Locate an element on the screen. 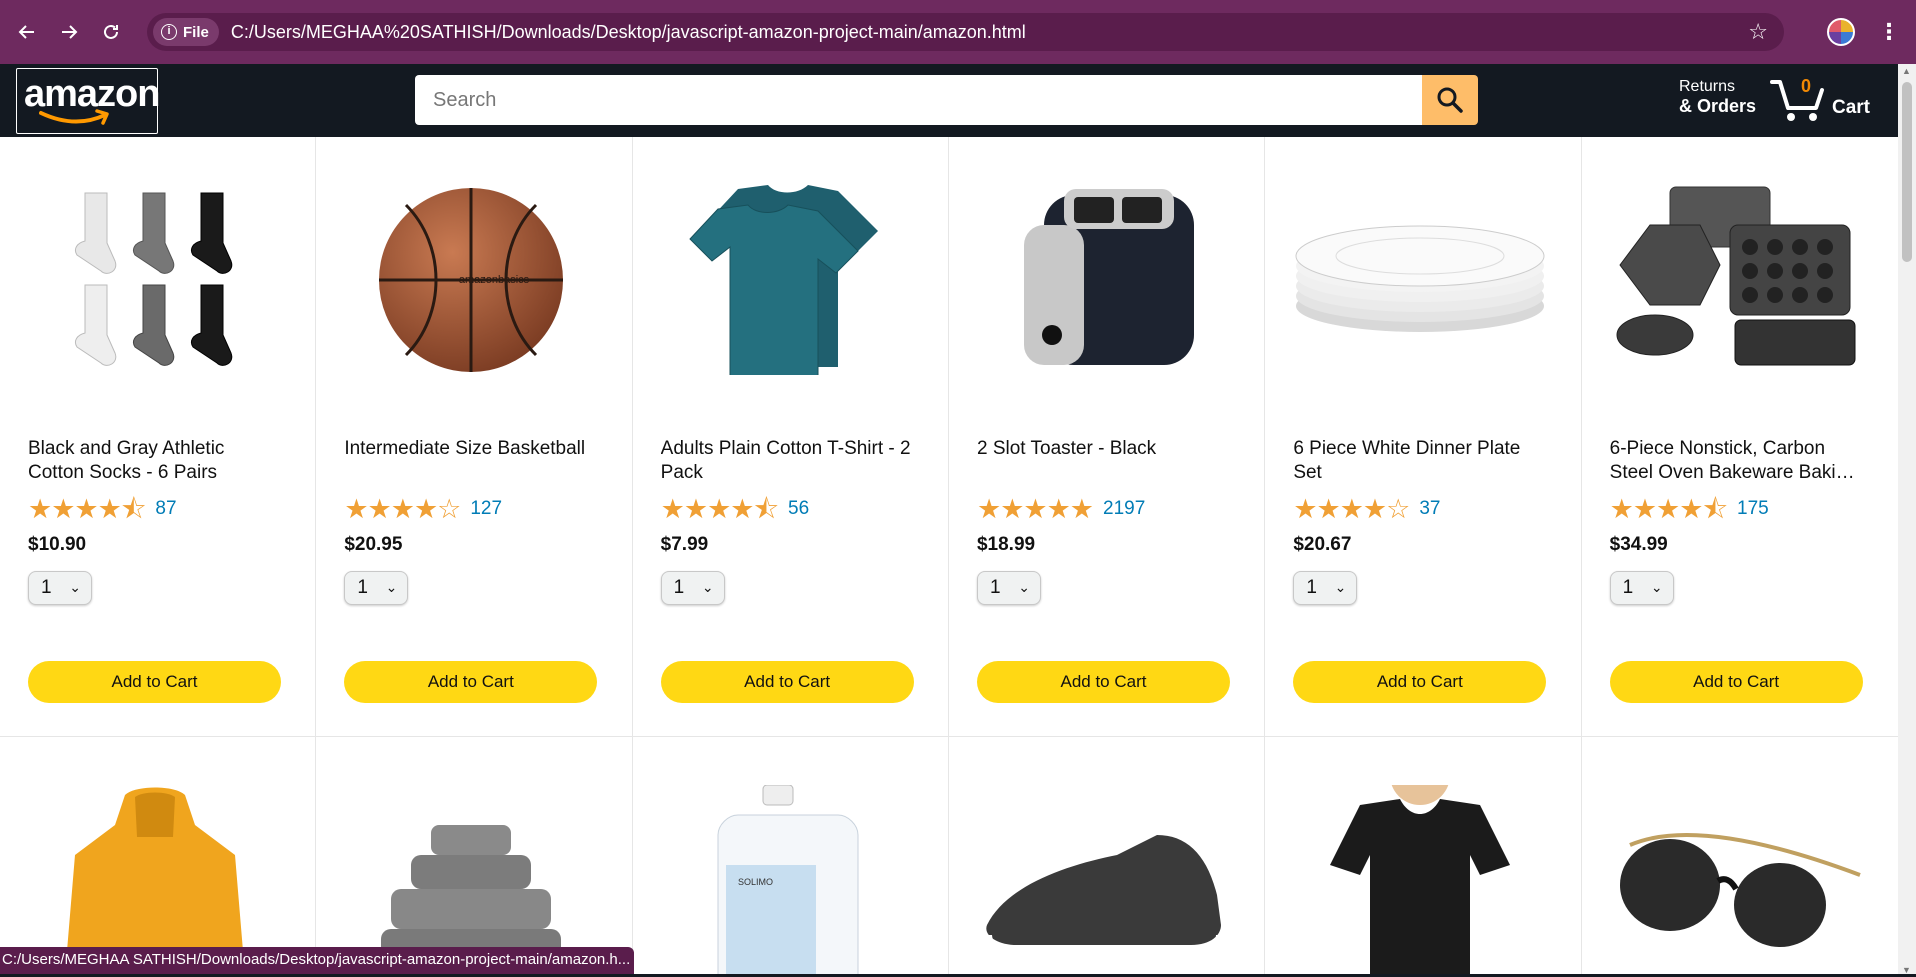 The height and width of the screenshot is (977, 1916). svg-text: amazonbasics is located at coordinates (494, 280).